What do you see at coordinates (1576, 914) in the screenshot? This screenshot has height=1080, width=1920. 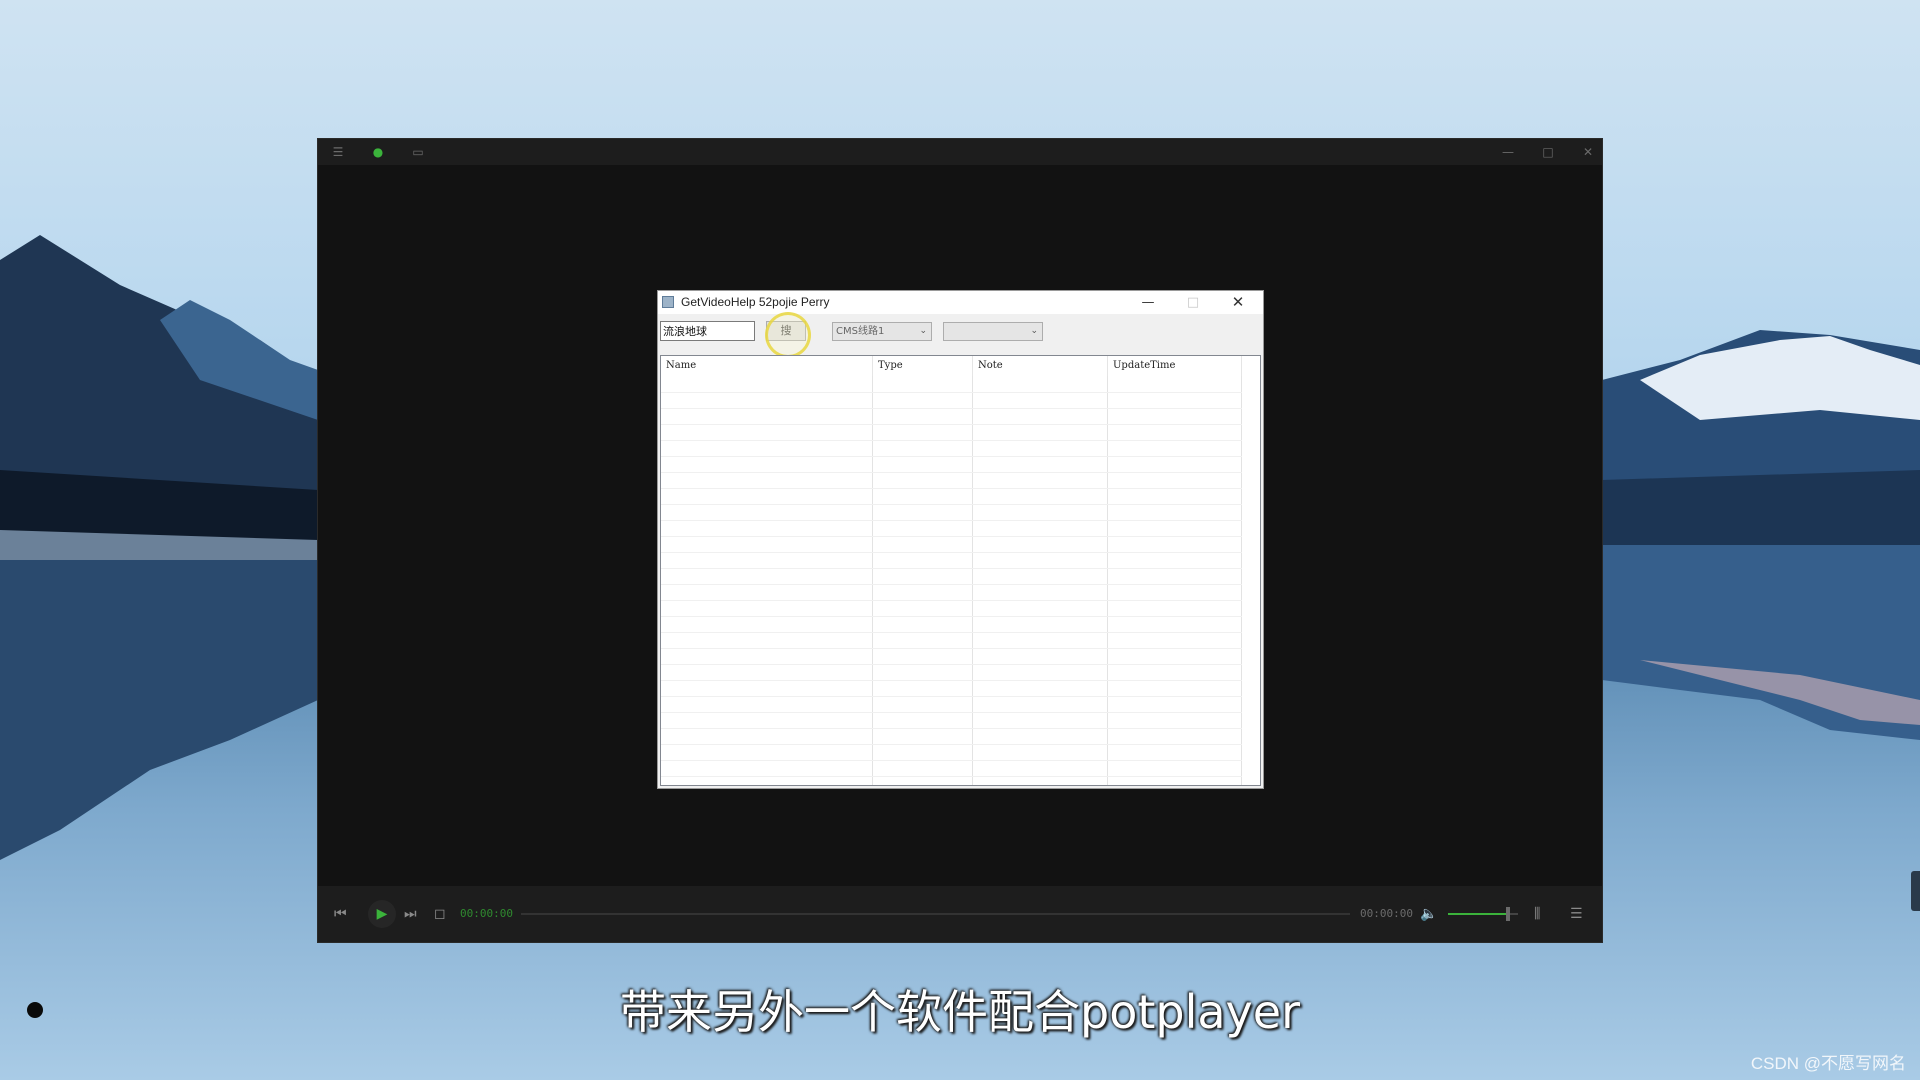 I see `playlist-icon: ☰` at bounding box center [1576, 914].